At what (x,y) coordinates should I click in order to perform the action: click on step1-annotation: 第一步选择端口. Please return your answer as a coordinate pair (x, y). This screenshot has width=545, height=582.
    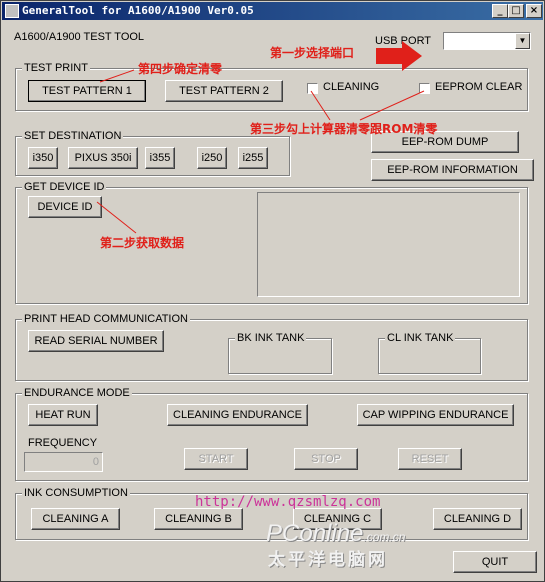
    Looking at the image, I should click on (312, 53).